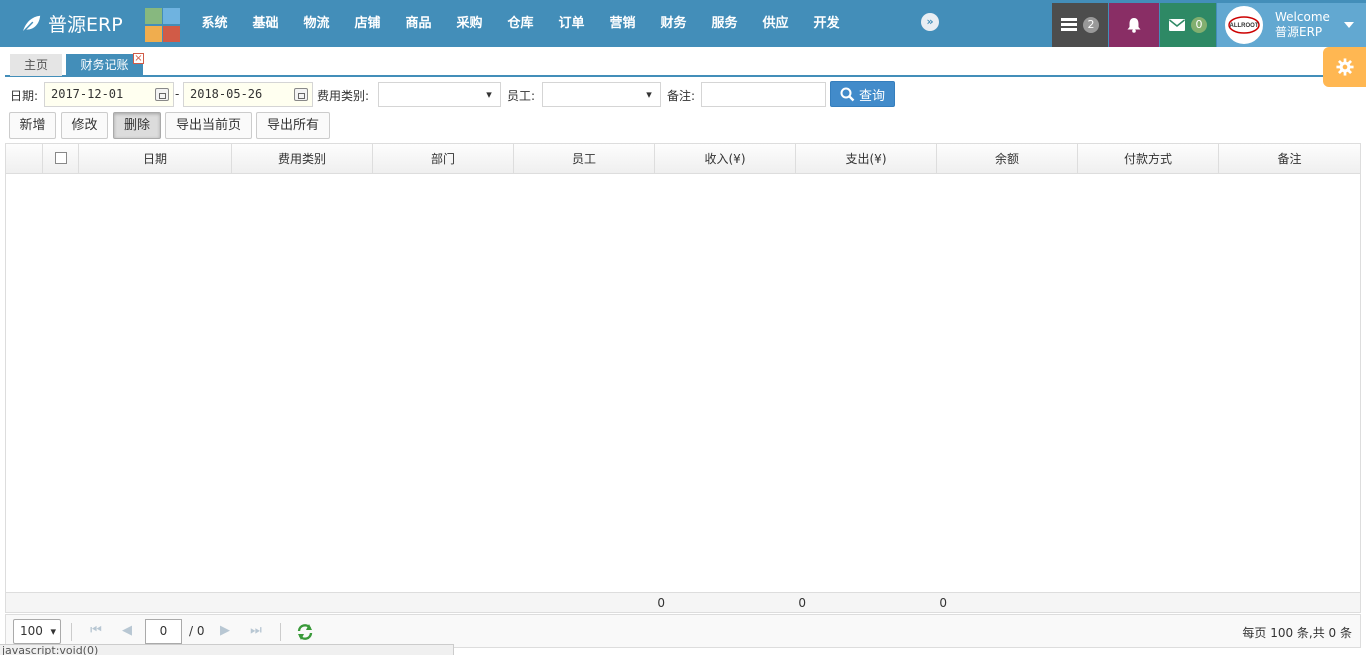  Describe the element at coordinates (943, 603) in the screenshot. I see `balance-total: 0` at that location.